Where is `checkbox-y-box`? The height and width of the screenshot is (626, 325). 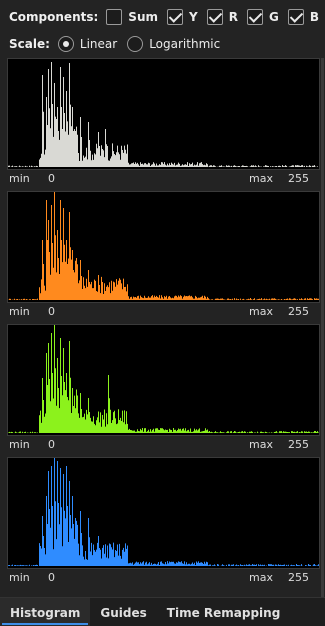
checkbox-y-box is located at coordinates (175, 17).